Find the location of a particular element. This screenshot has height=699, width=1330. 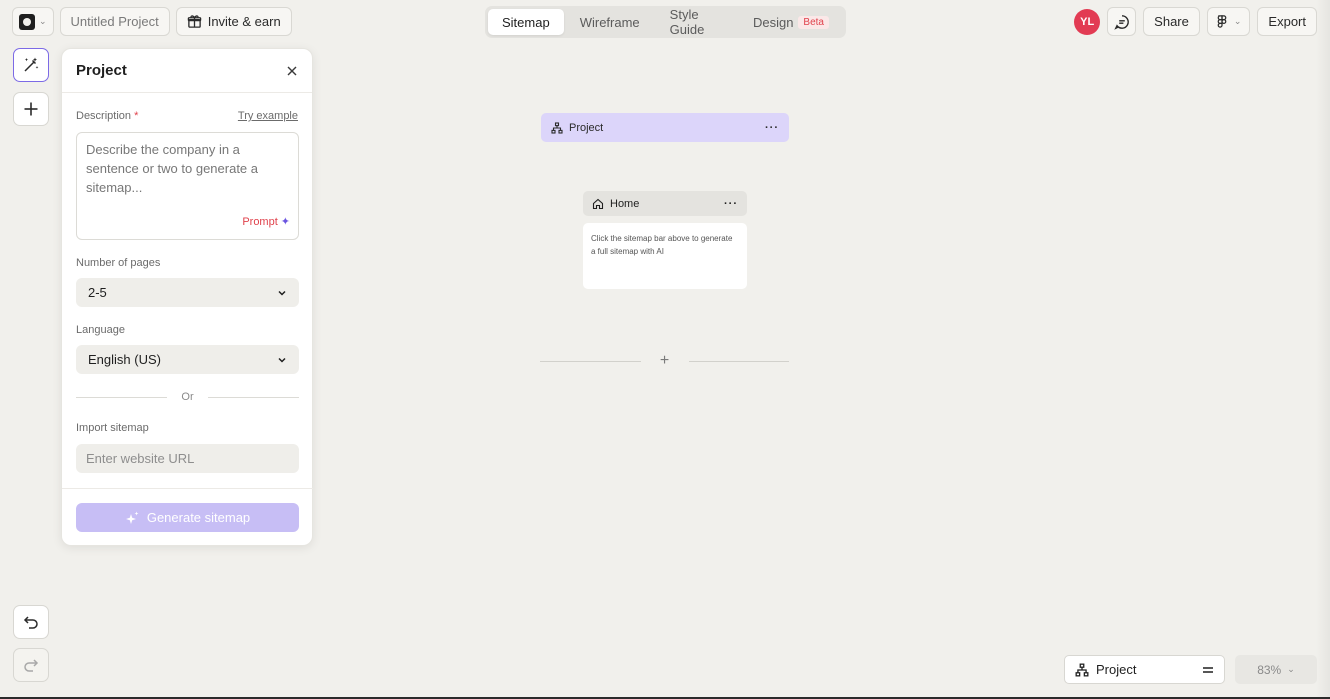

home-page-node: Home ··· is located at coordinates (665, 203).